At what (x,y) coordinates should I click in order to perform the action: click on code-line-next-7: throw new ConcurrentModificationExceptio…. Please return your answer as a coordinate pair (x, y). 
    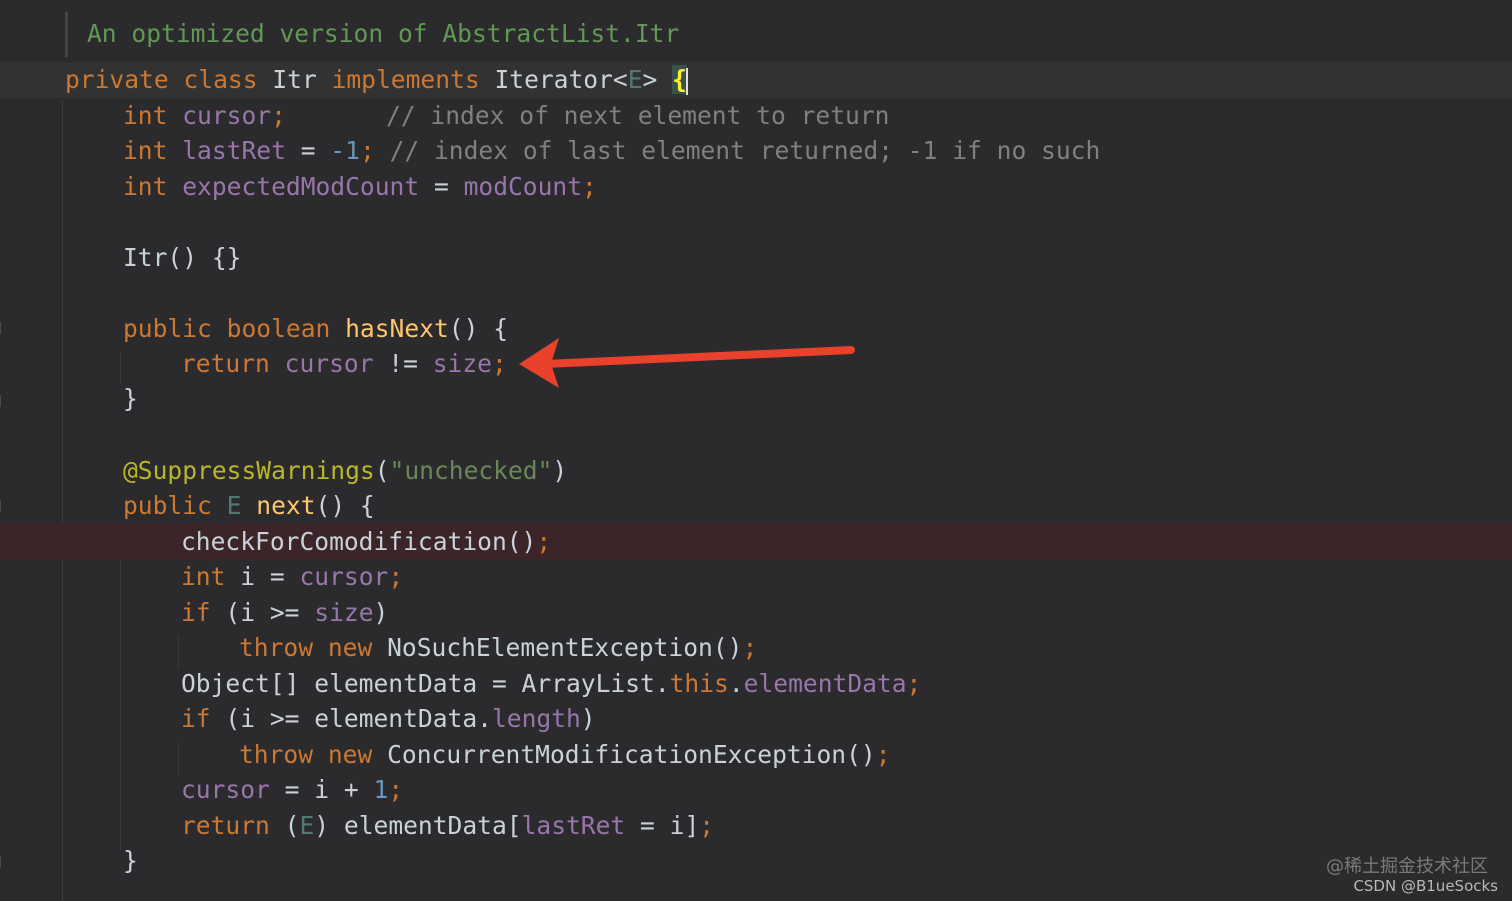
    Looking at the image, I should click on (756, 755).